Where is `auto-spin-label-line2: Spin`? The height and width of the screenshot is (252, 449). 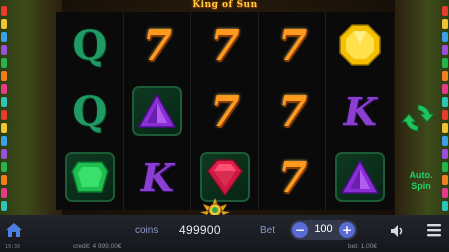
auto-spin-label-line2: Spin is located at coordinates (421, 186).